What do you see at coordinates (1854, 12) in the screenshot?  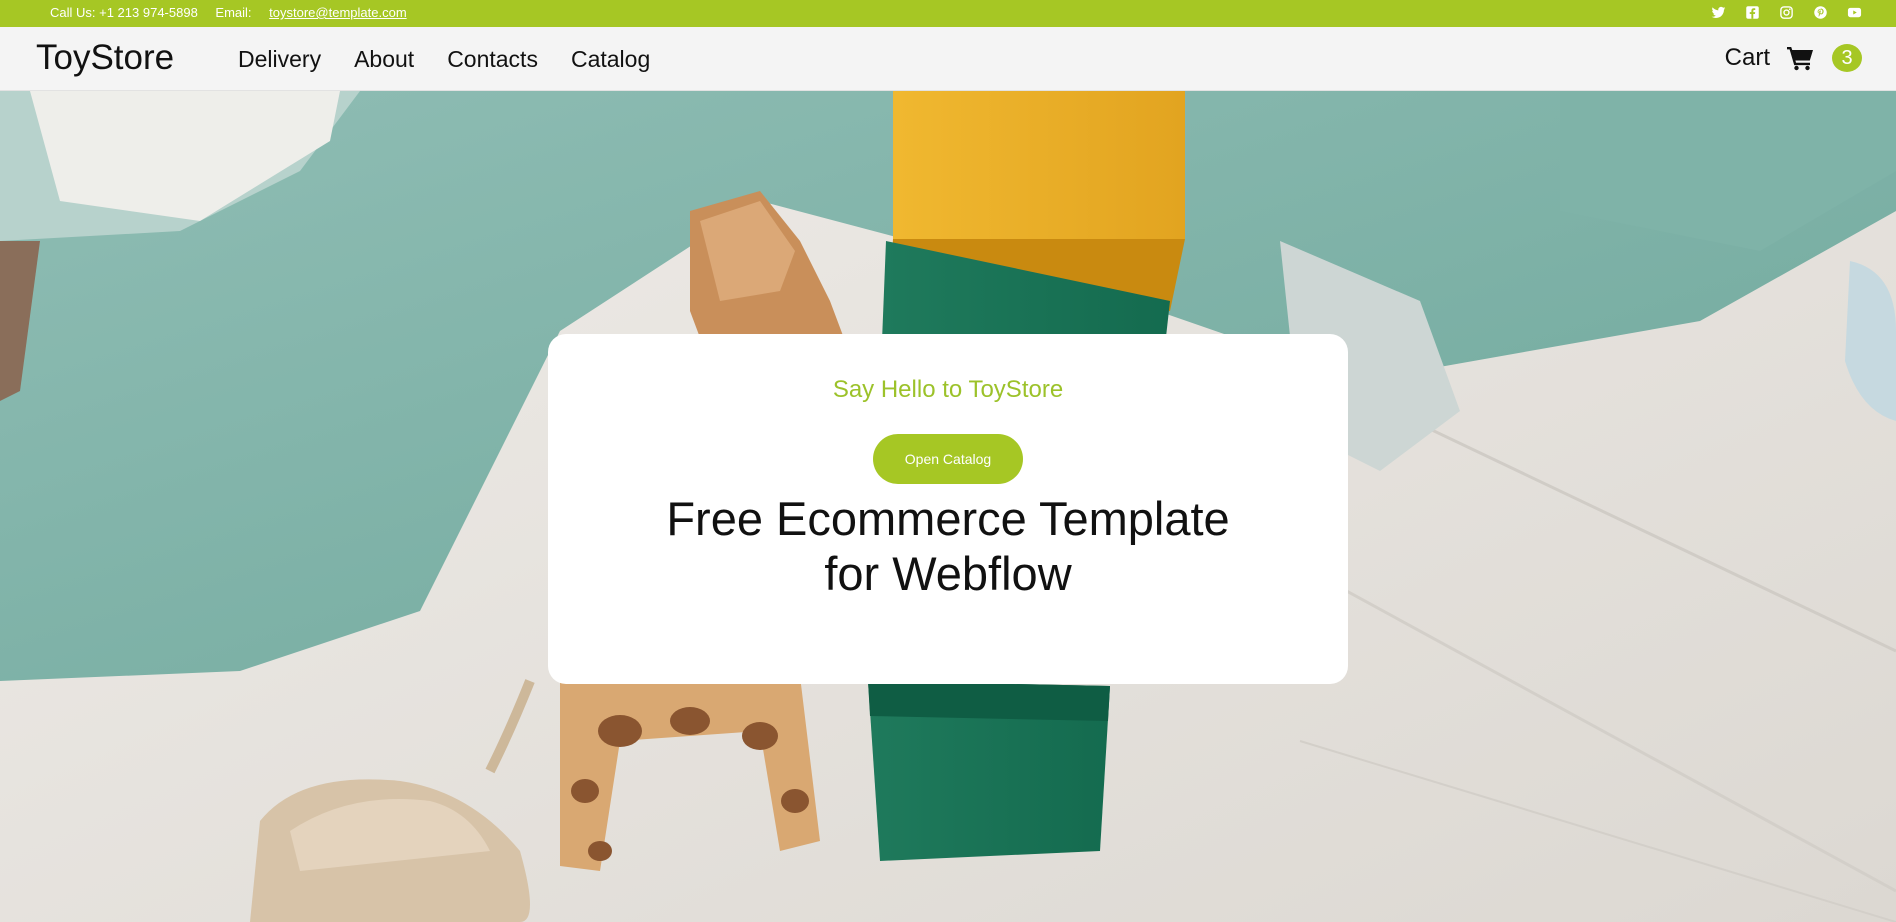 I see `youtube-icon` at bounding box center [1854, 12].